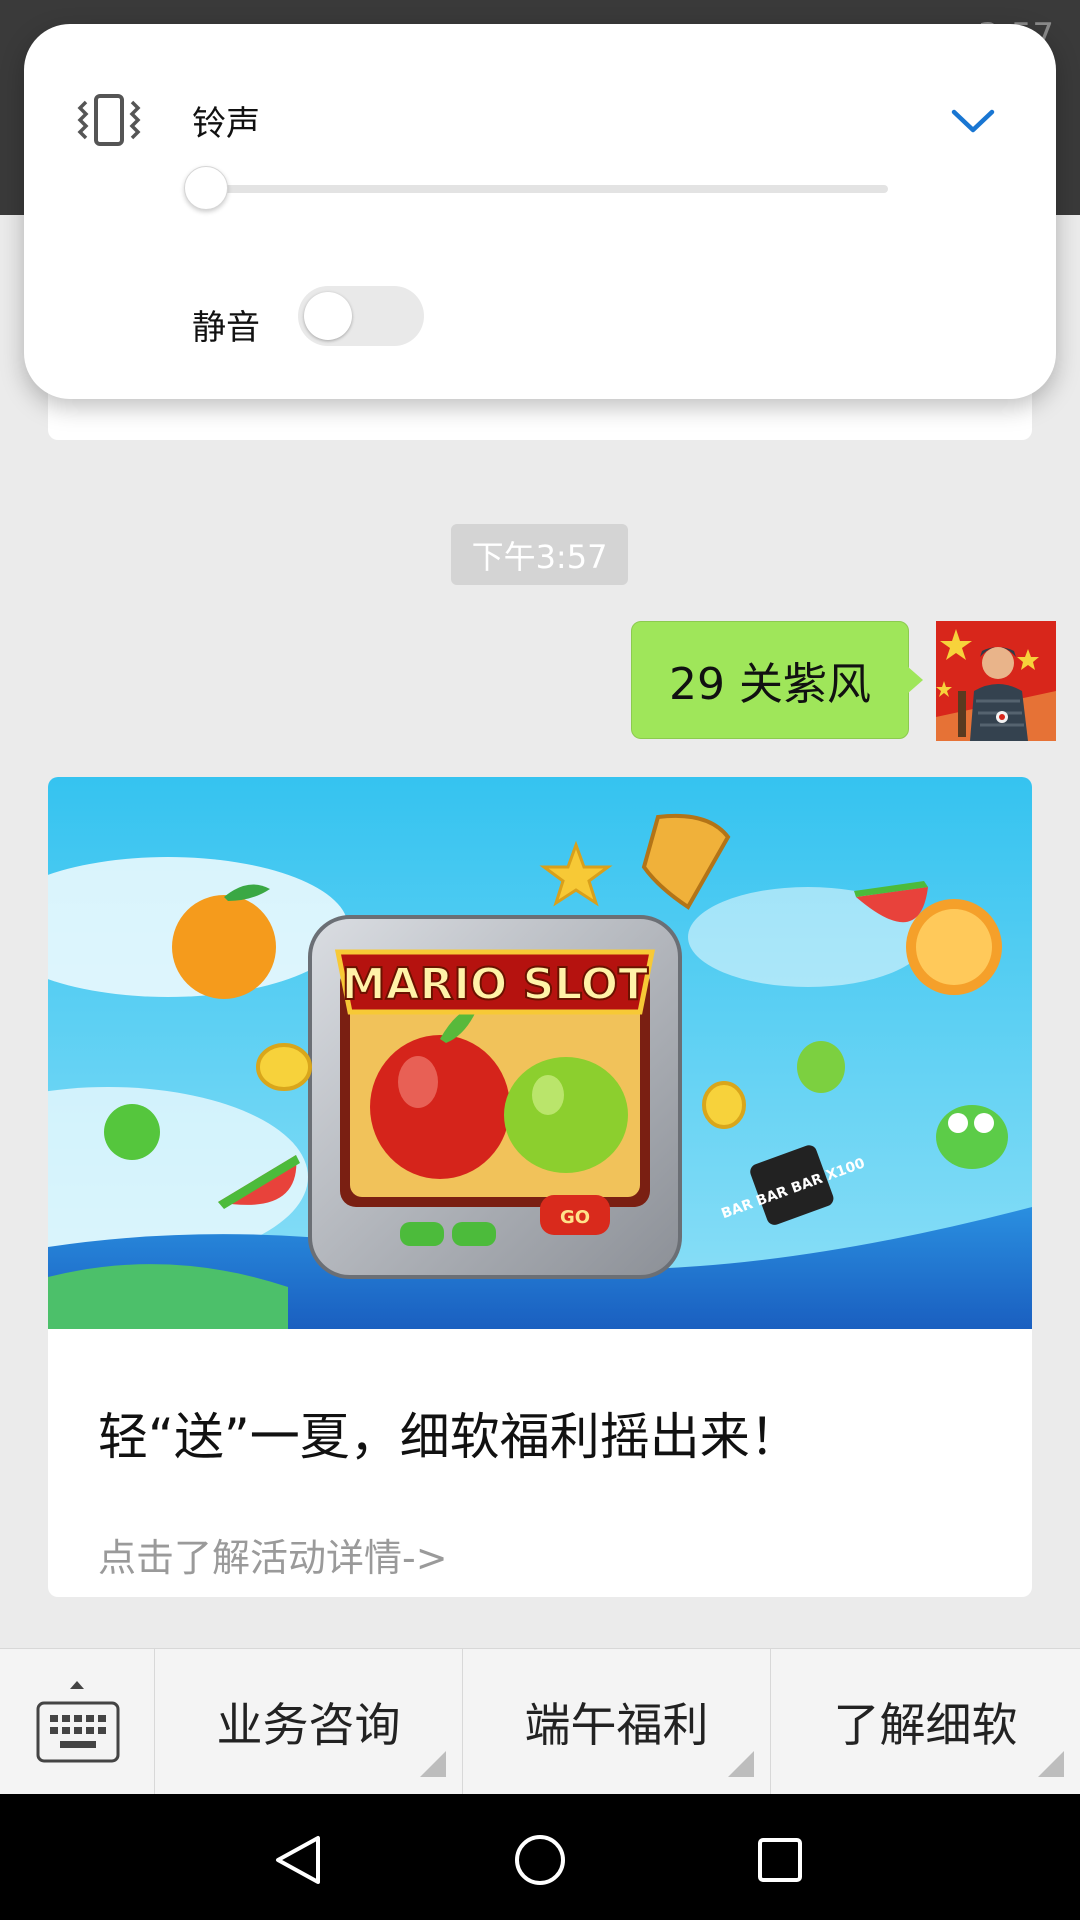 The height and width of the screenshot is (1920, 1080). Describe the element at coordinates (973, 121) in the screenshot. I see `chevron-down-icon` at that location.